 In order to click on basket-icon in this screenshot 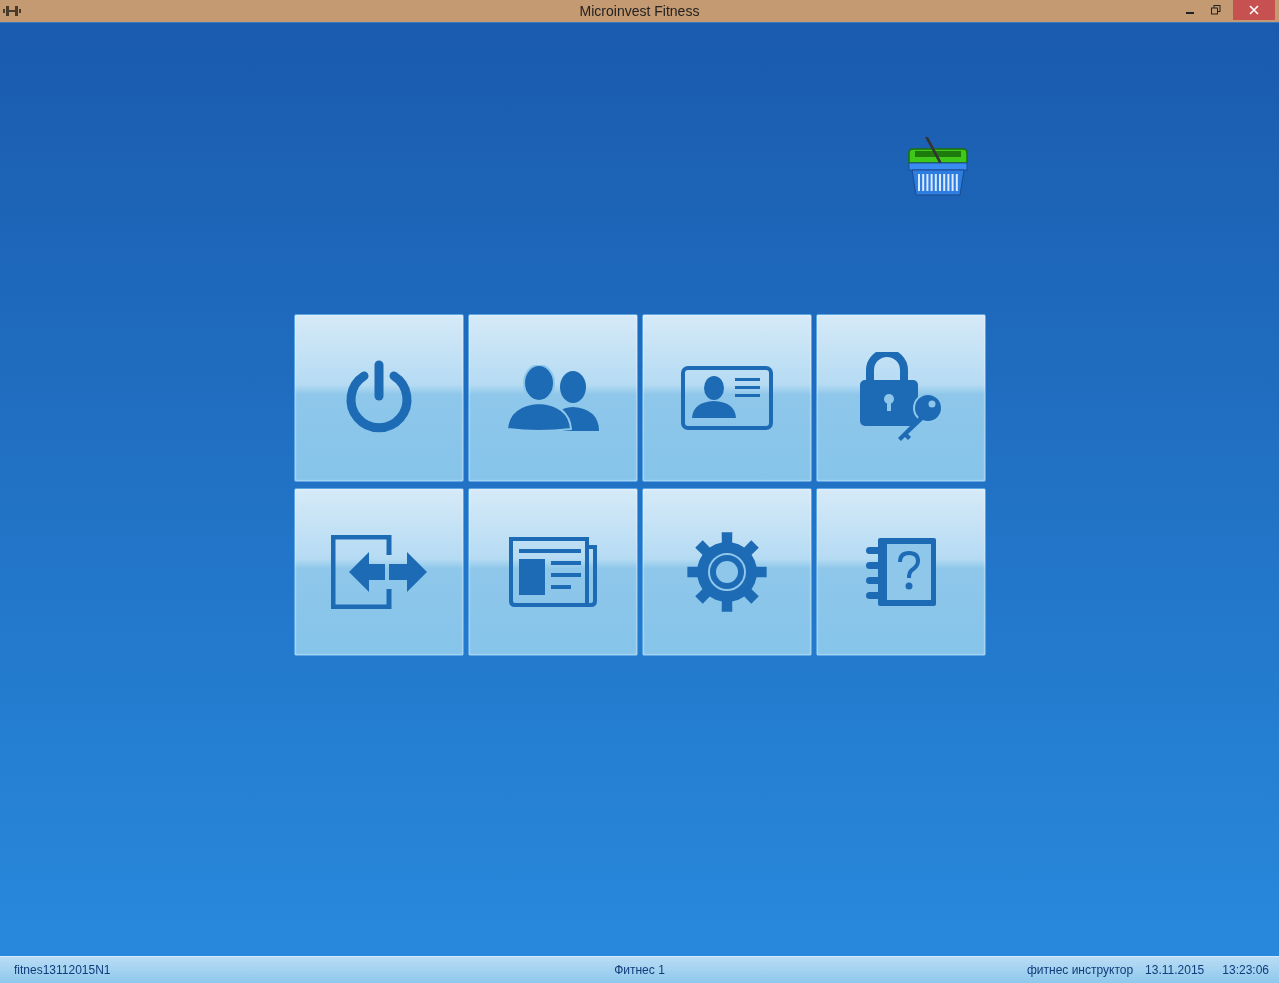, I will do `click(938, 167)`.